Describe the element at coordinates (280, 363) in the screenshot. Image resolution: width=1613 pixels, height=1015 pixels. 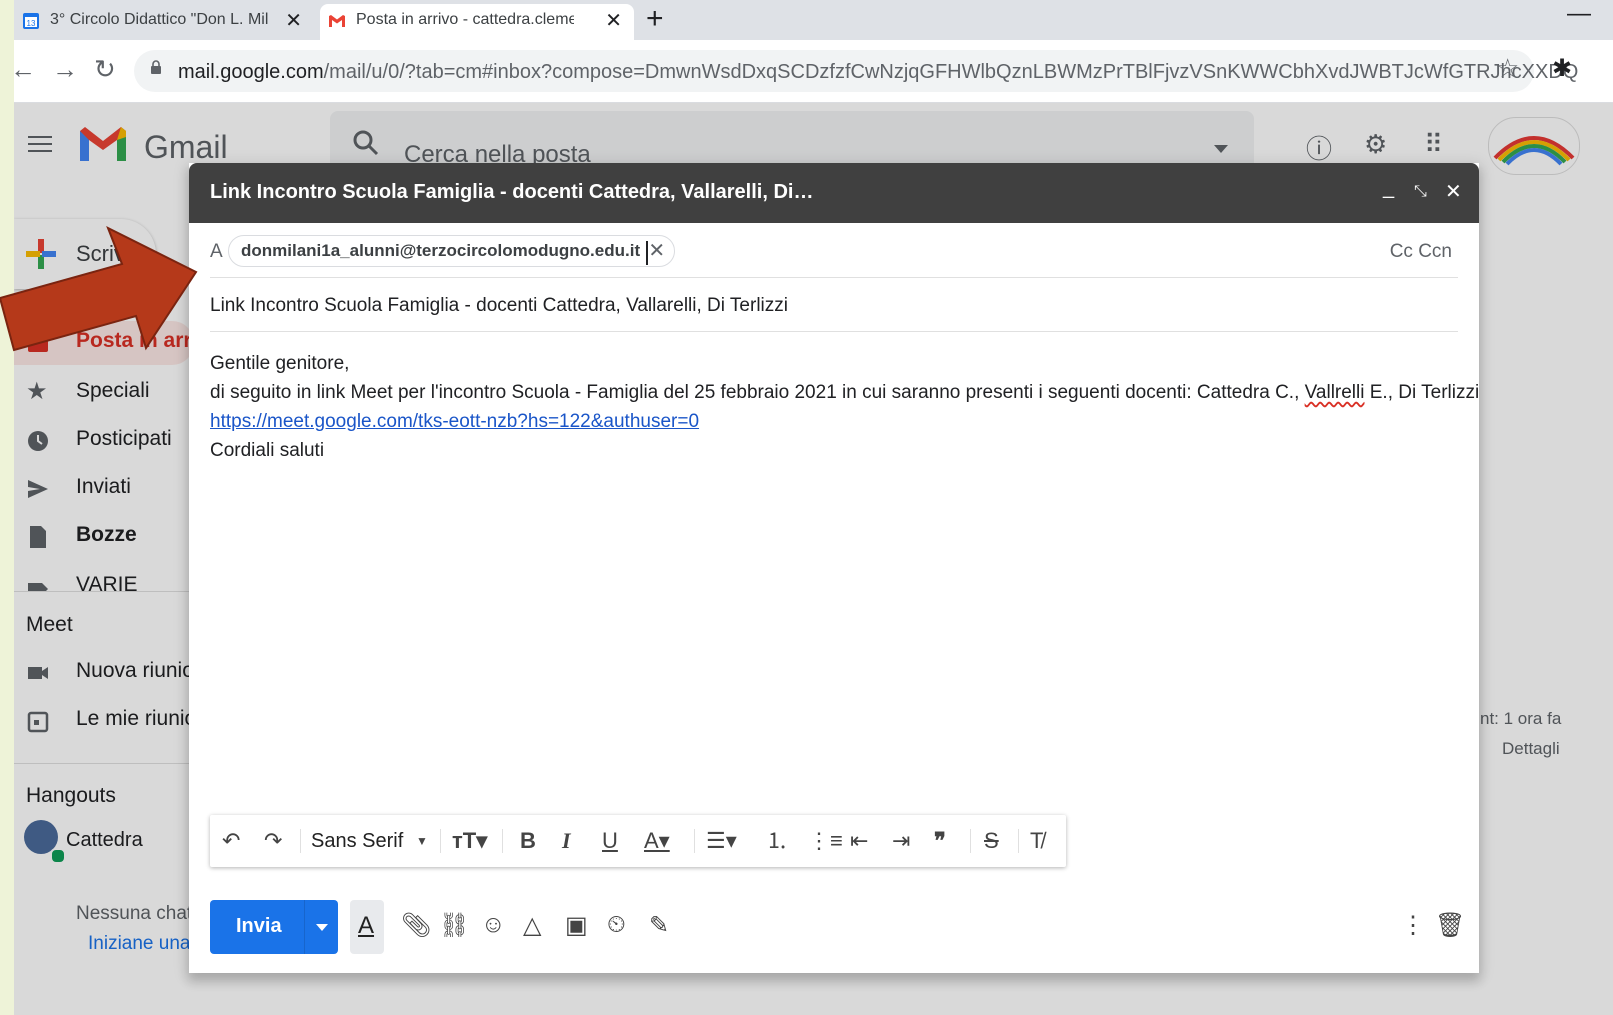
I see `body-greeting: Gentile genitore,` at that location.